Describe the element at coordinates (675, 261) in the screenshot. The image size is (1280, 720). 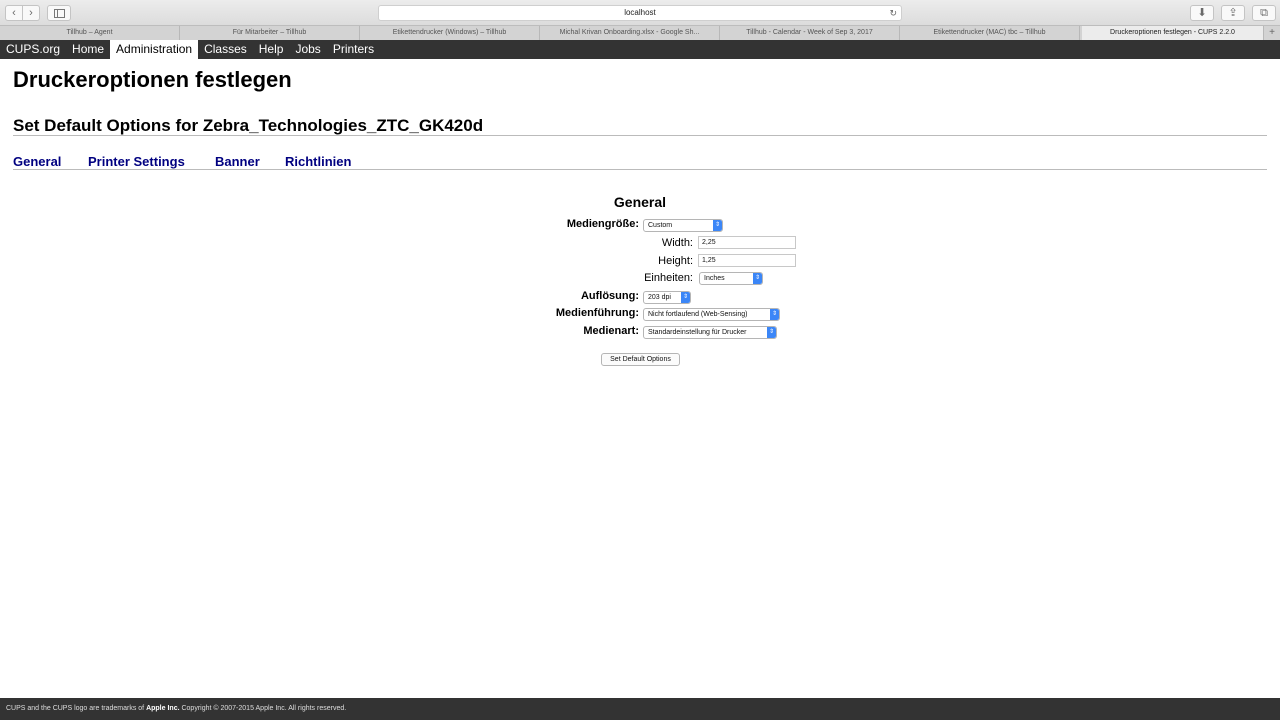
I see `height-label: Height:` at that location.